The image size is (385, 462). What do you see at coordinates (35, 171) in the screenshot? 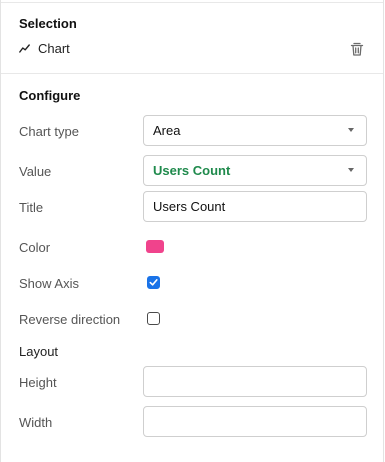
I see `value-label: Value` at bounding box center [35, 171].